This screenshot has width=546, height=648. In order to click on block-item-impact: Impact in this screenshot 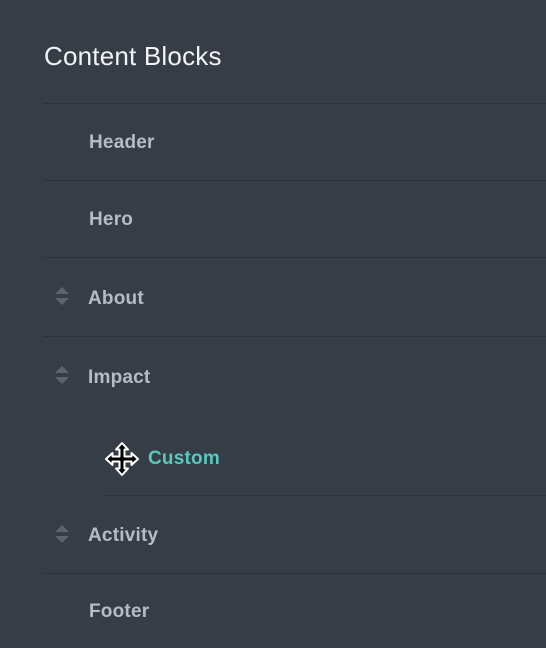, I will do `click(273, 375)`.